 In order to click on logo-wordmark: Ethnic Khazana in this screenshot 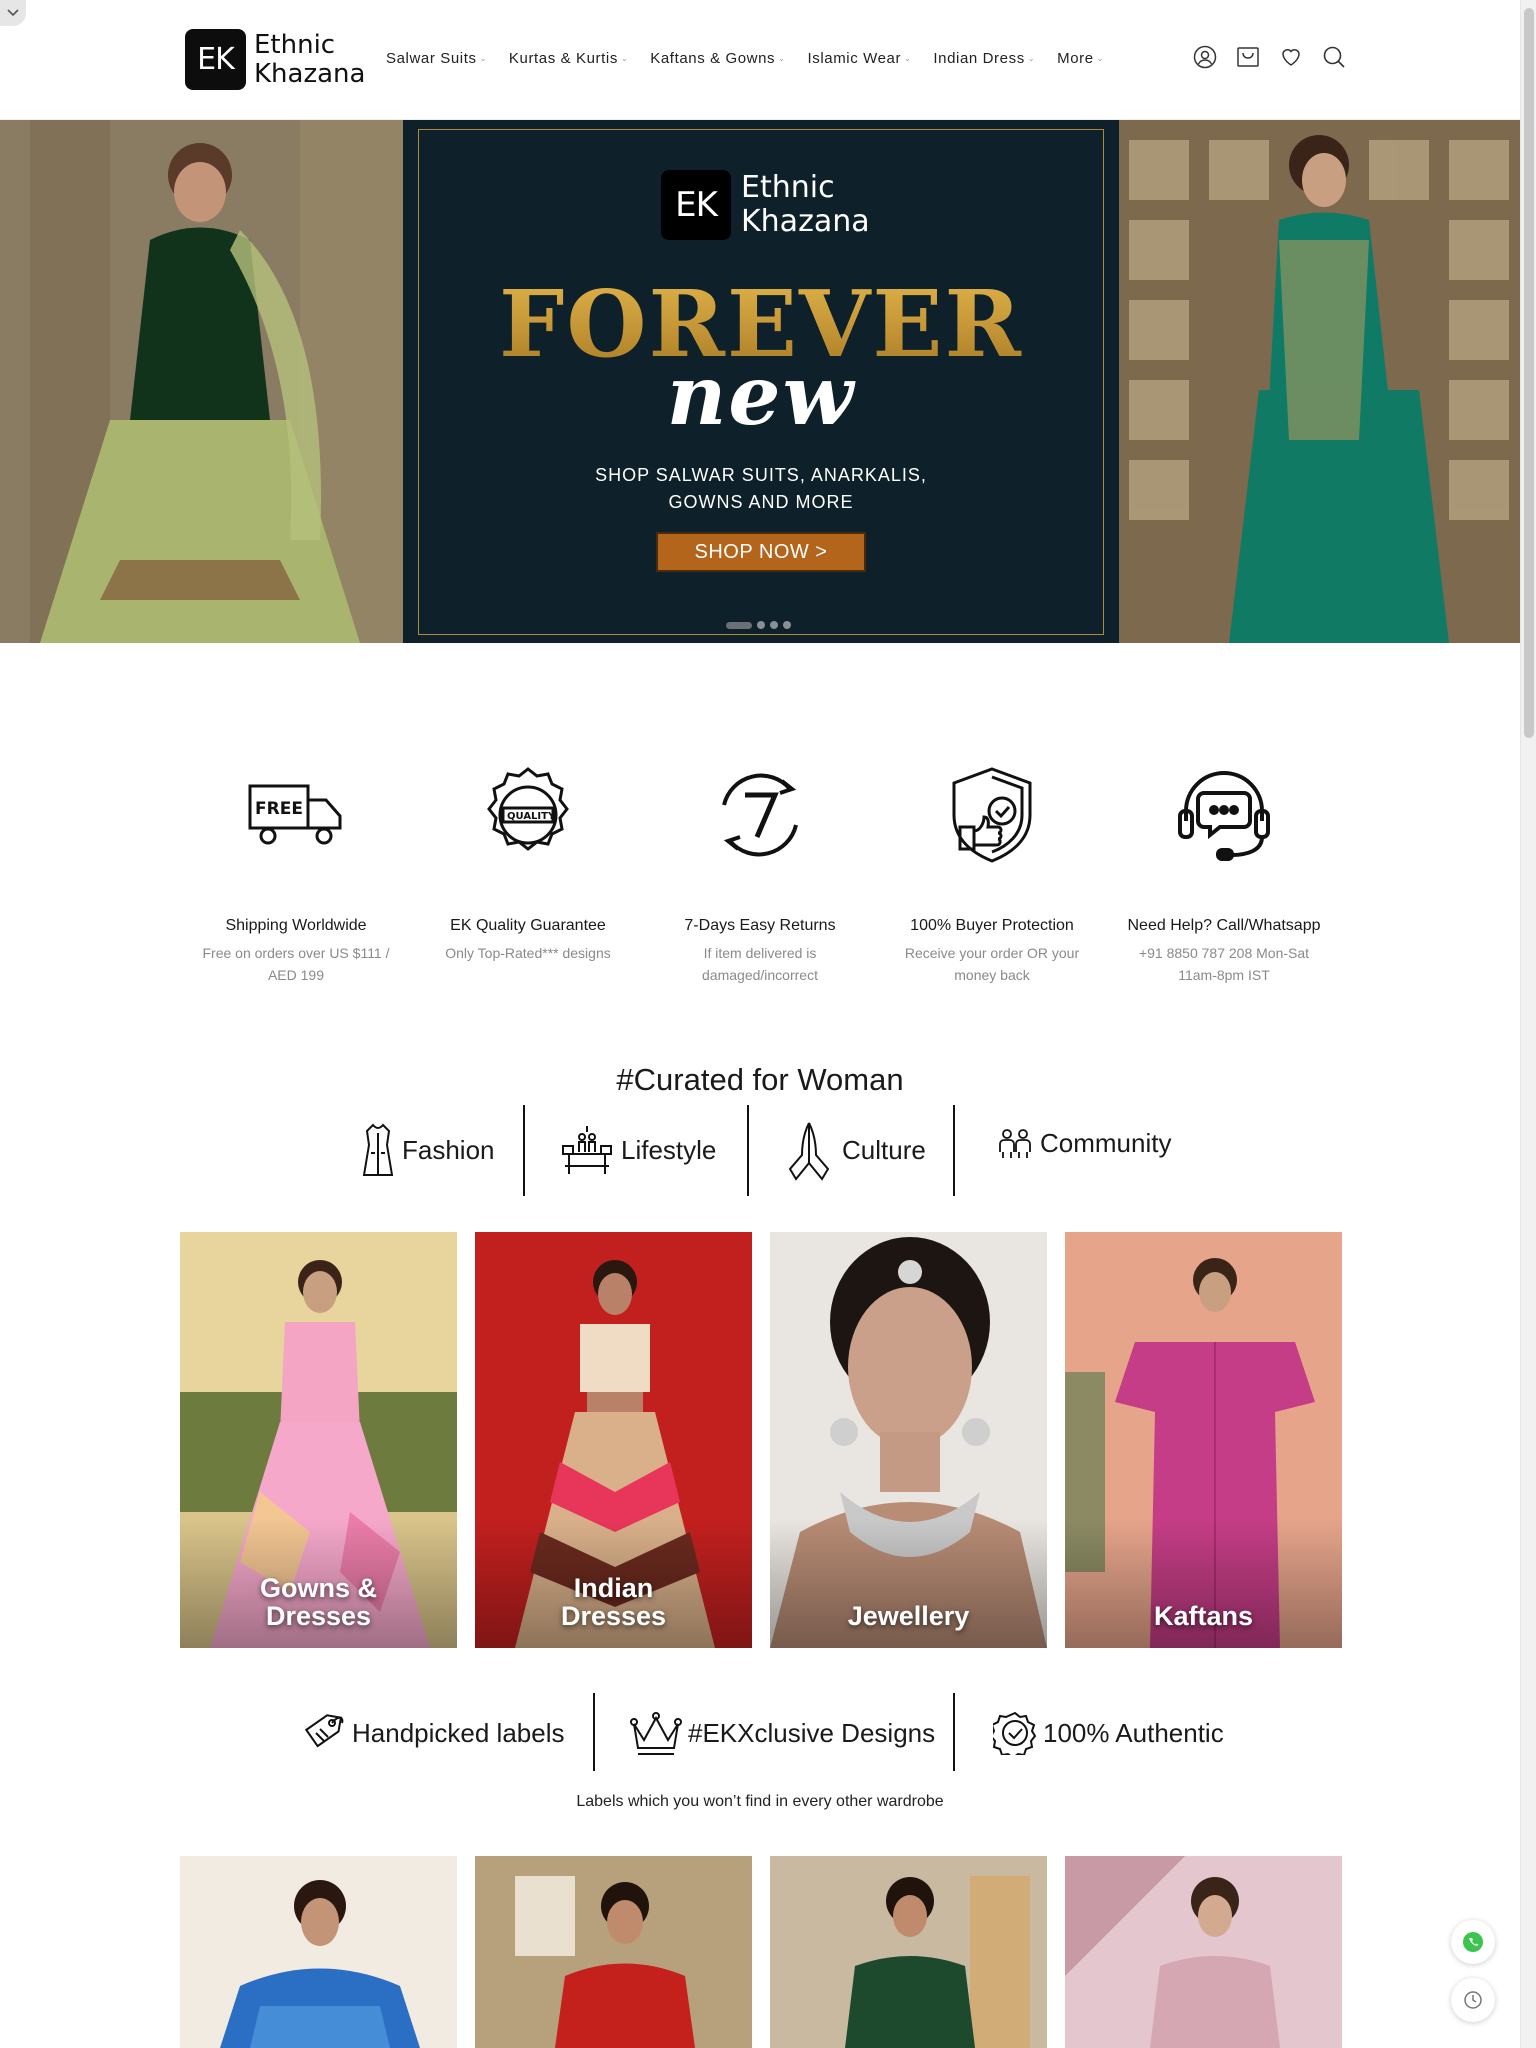, I will do `click(310, 59)`.